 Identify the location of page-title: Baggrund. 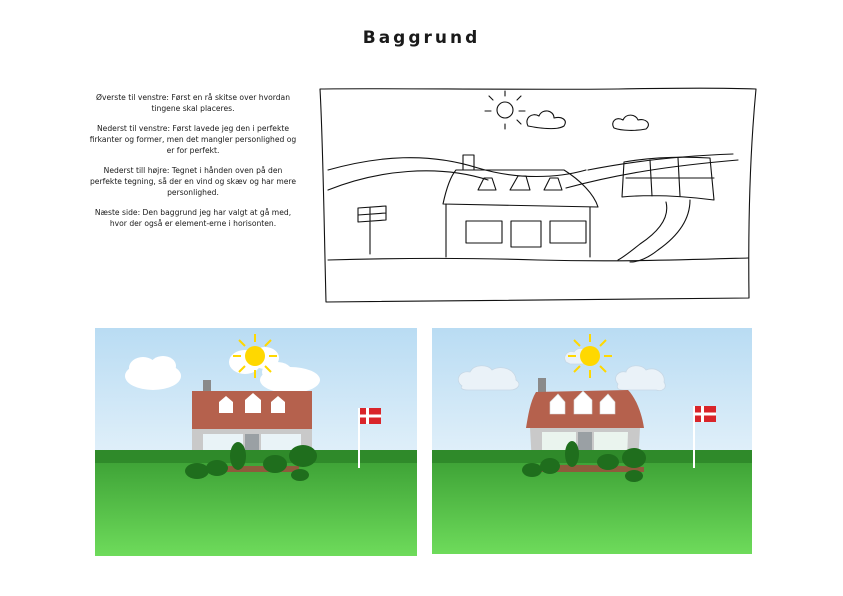
(421, 38).